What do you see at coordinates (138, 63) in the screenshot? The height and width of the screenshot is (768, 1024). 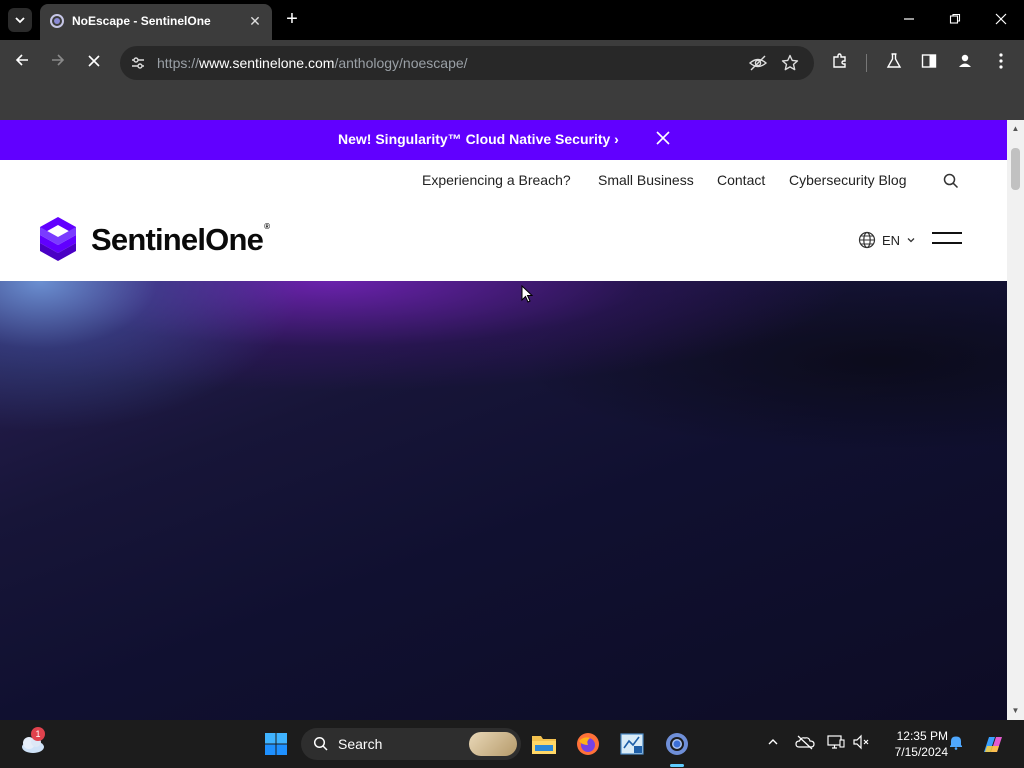 I see `site-info-icon` at bounding box center [138, 63].